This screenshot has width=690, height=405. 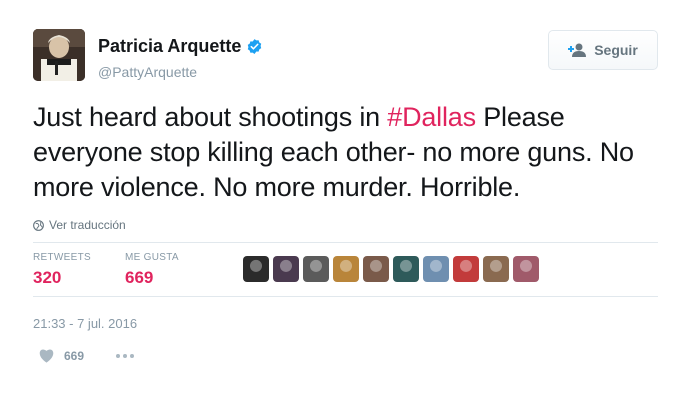 I want to click on author-display-name: Patricia Arquette, so click(x=169, y=46).